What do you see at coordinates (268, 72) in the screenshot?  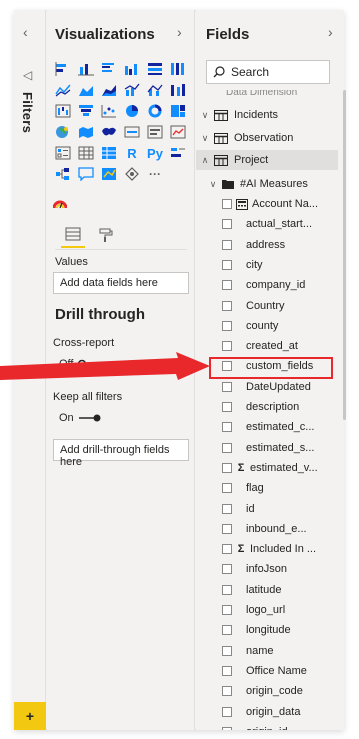 I see `fields-search-input: Search` at bounding box center [268, 72].